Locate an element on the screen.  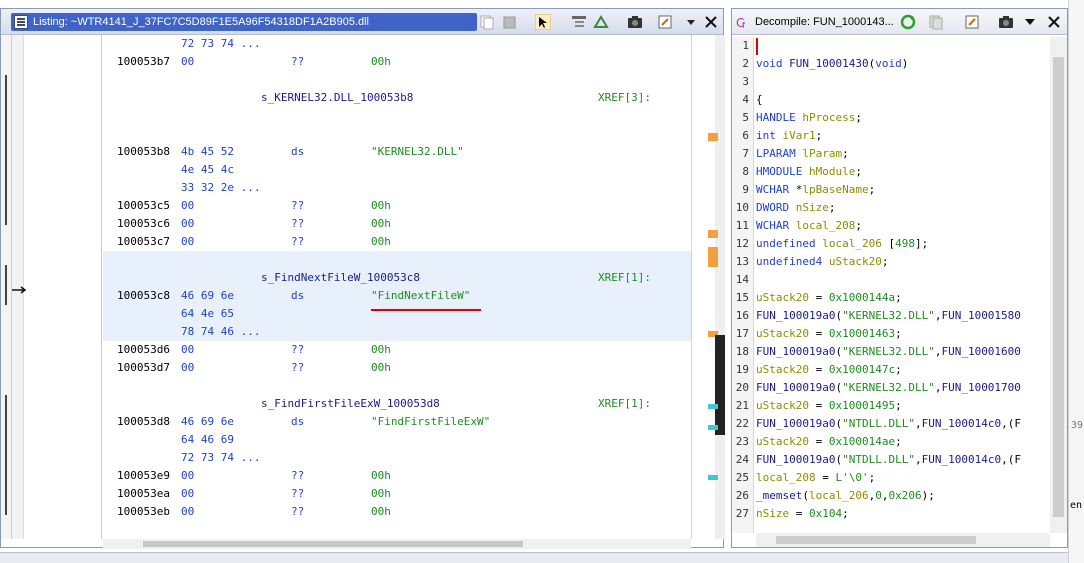
listing-address: 100053e9 is located at coordinates (143, 475).